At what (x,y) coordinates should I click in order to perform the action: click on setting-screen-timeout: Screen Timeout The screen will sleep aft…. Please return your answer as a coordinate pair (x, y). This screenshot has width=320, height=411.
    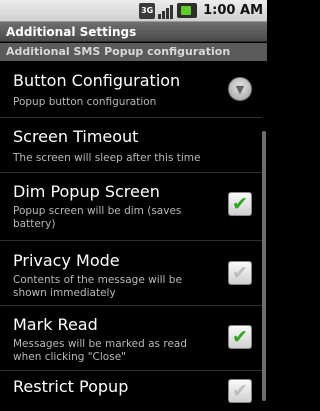
    Looking at the image, I should click on (131, 145).